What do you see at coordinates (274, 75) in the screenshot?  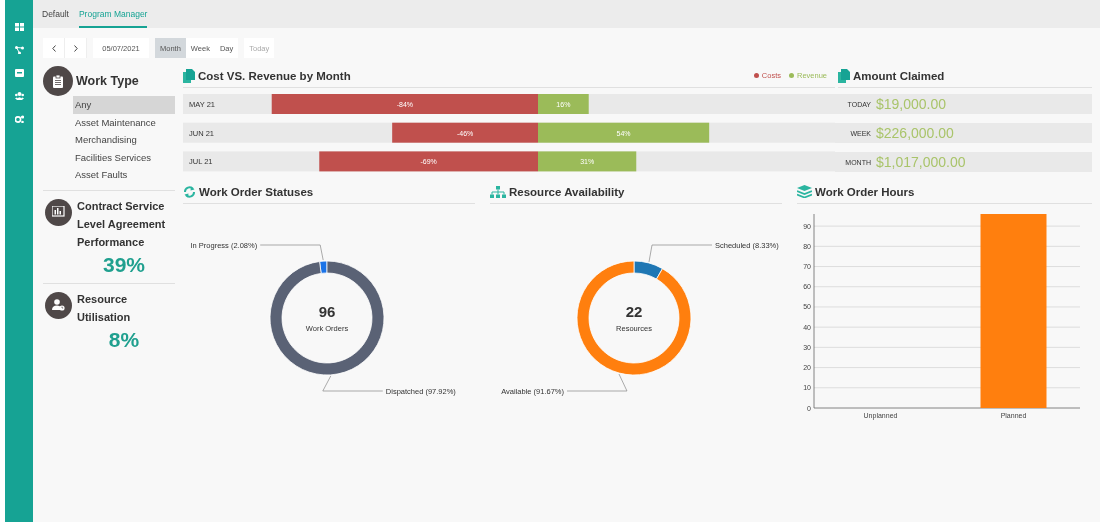 I see `panel-title: Cost VS. Revenue by Month` at bounding box center [274, 75].